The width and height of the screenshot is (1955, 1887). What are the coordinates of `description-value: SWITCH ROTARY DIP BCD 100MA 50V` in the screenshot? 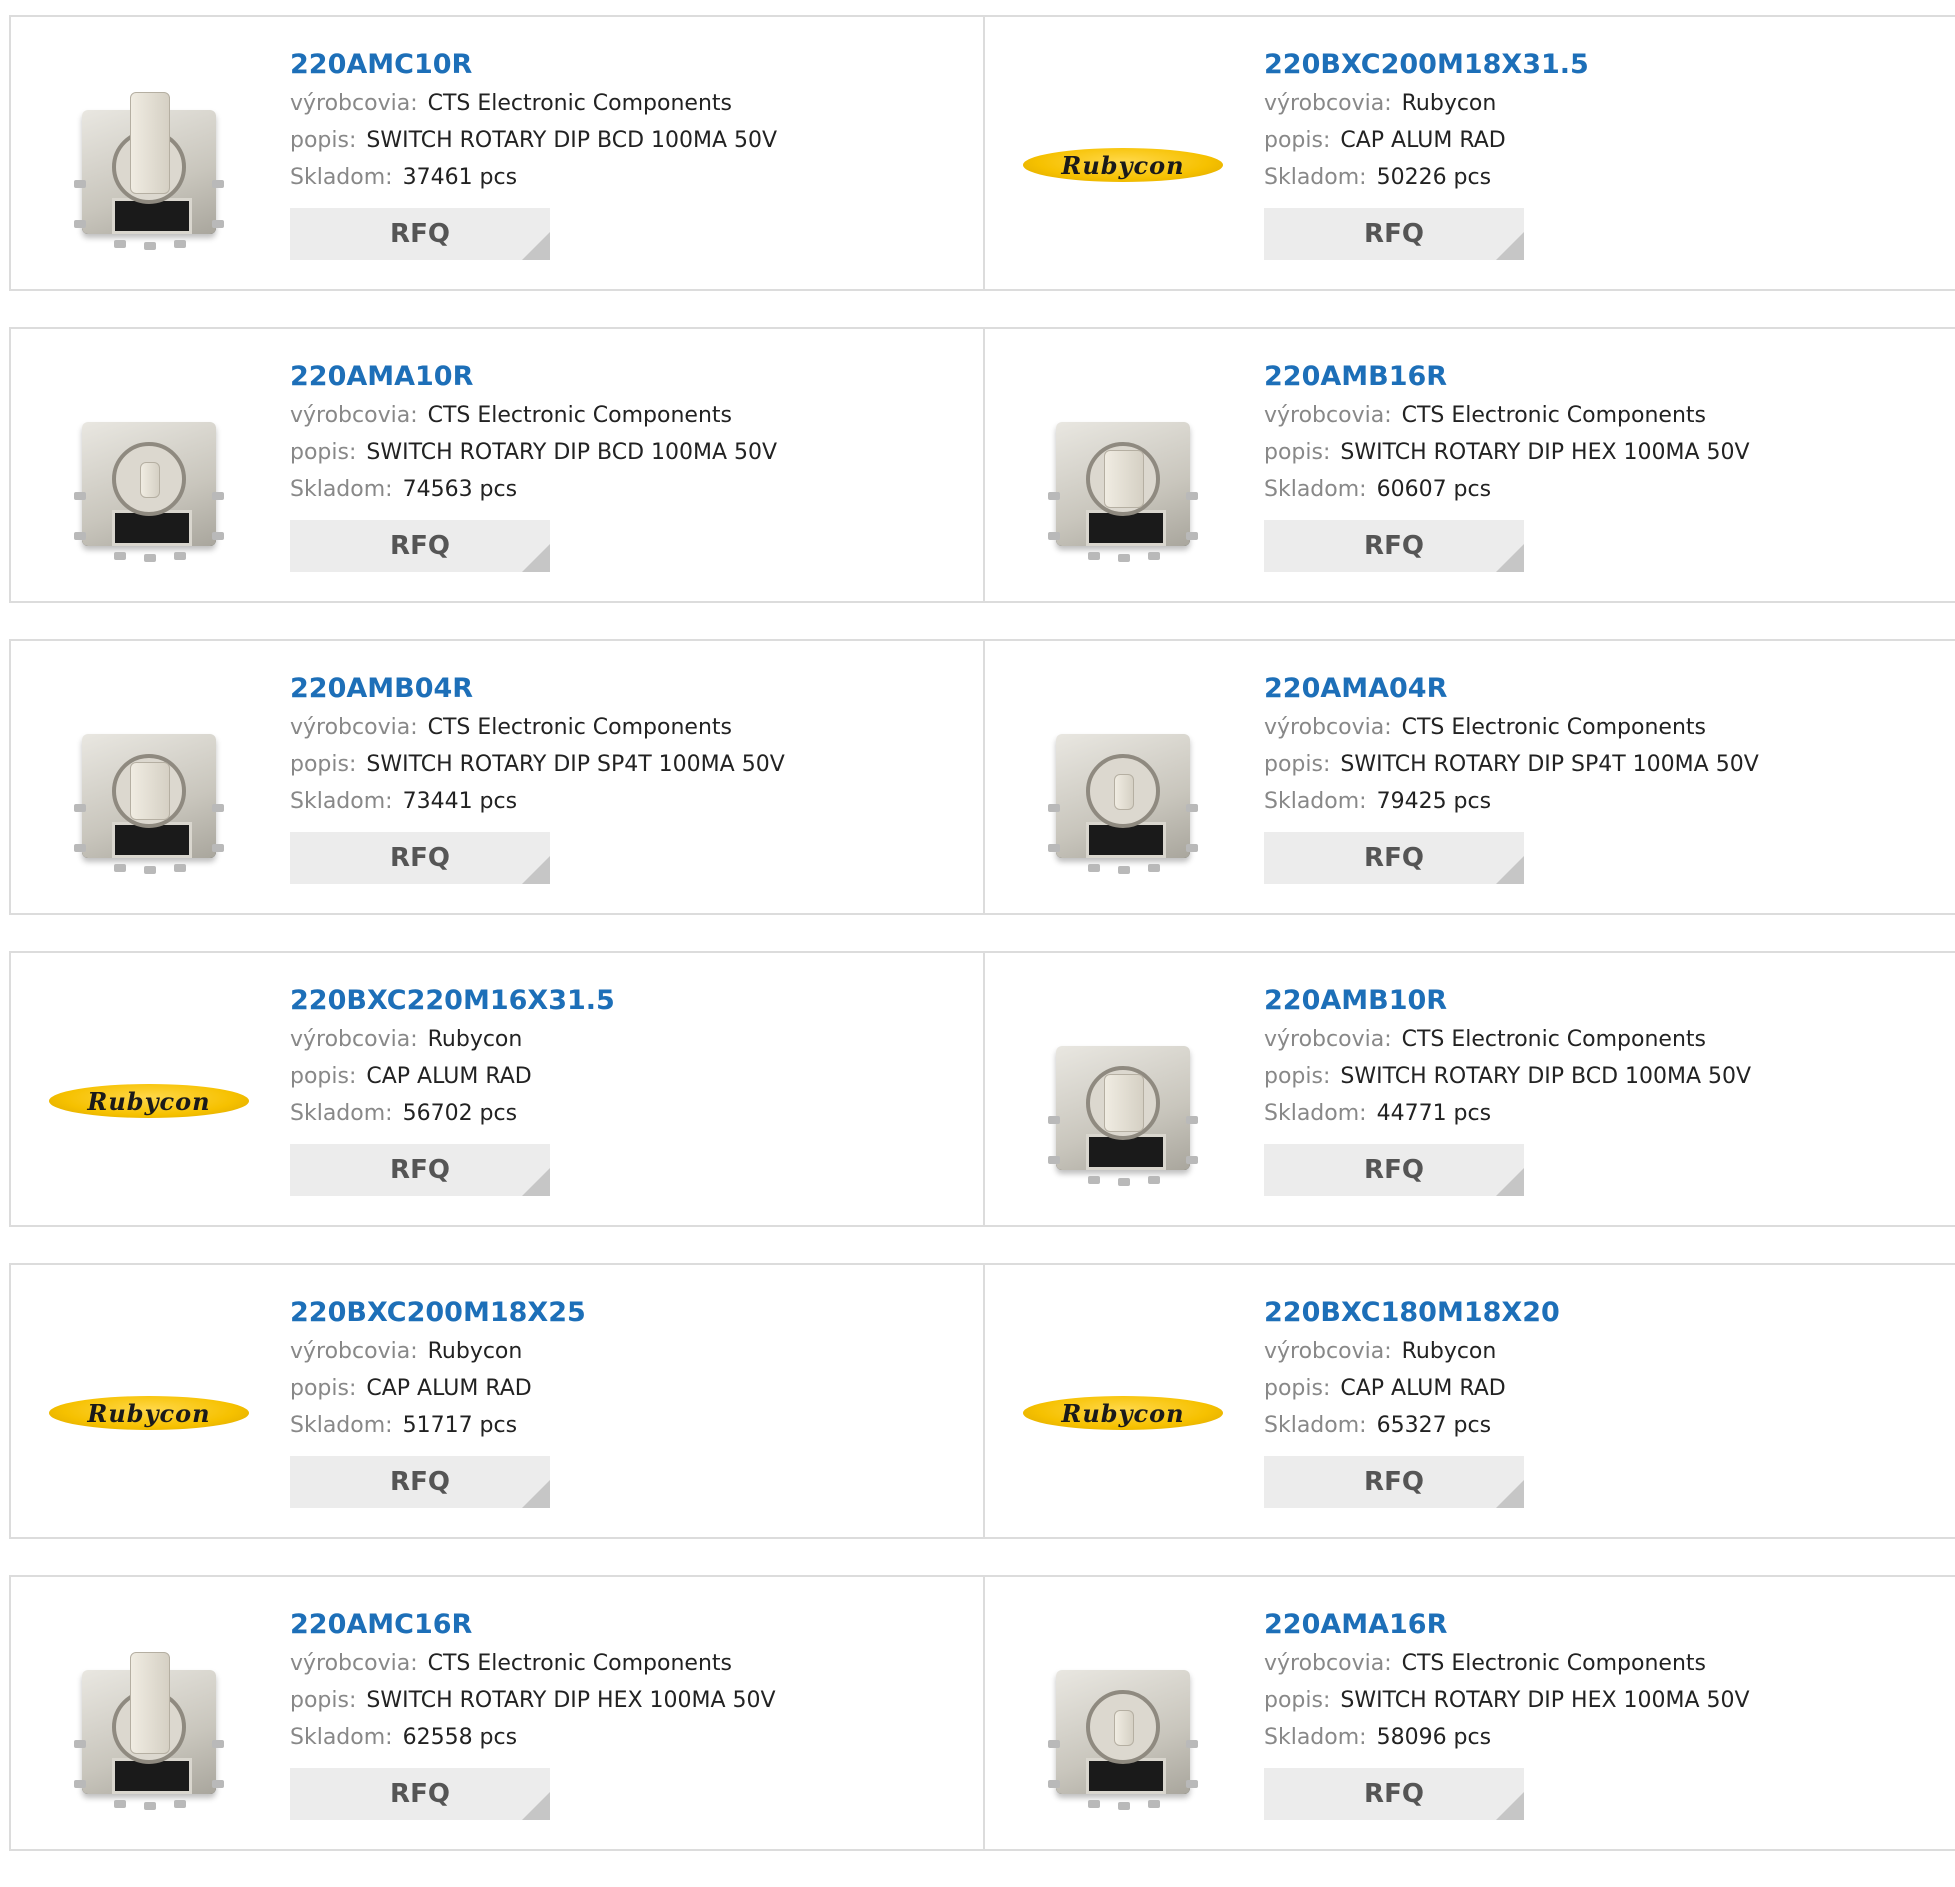 It's located at (572, 452).